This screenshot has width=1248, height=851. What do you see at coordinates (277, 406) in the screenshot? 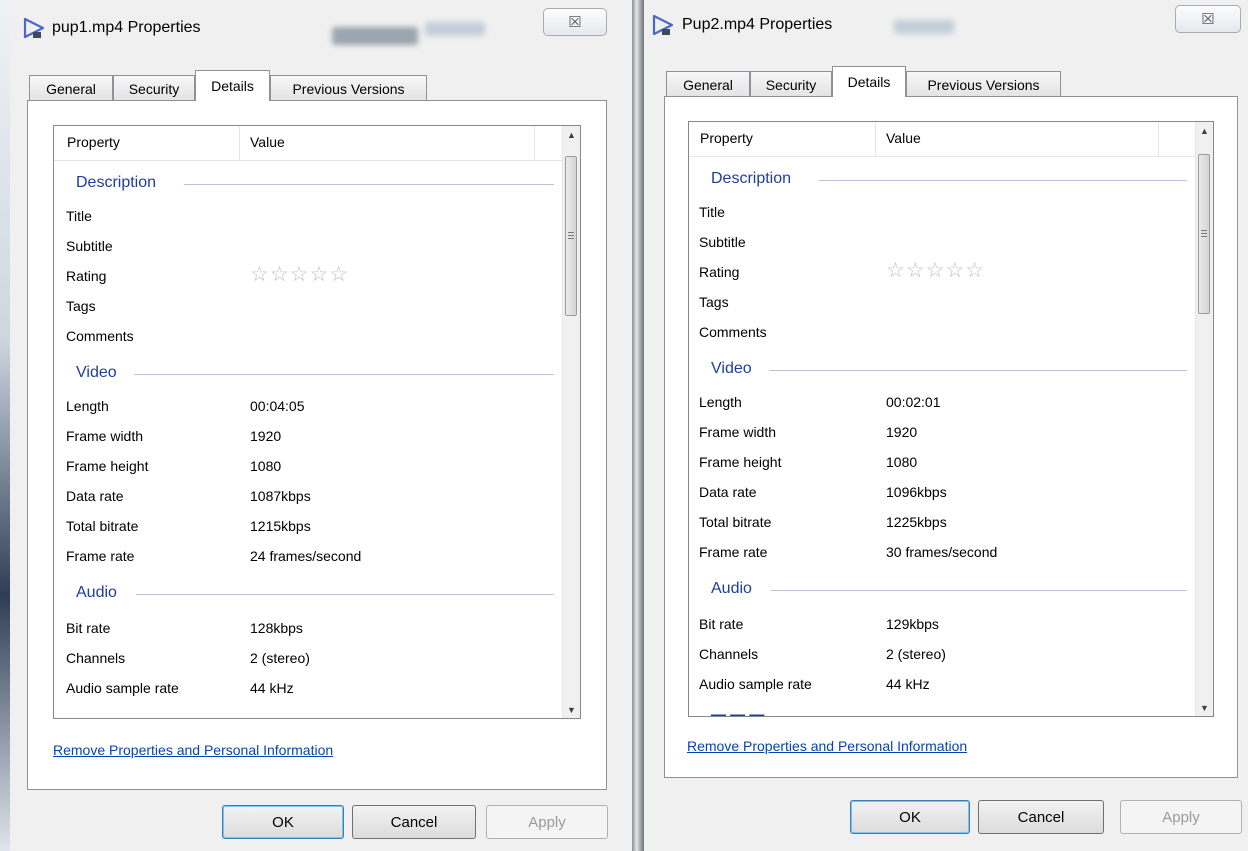
I see `value-length: 00:04:05` at bounding box center [277, 406].